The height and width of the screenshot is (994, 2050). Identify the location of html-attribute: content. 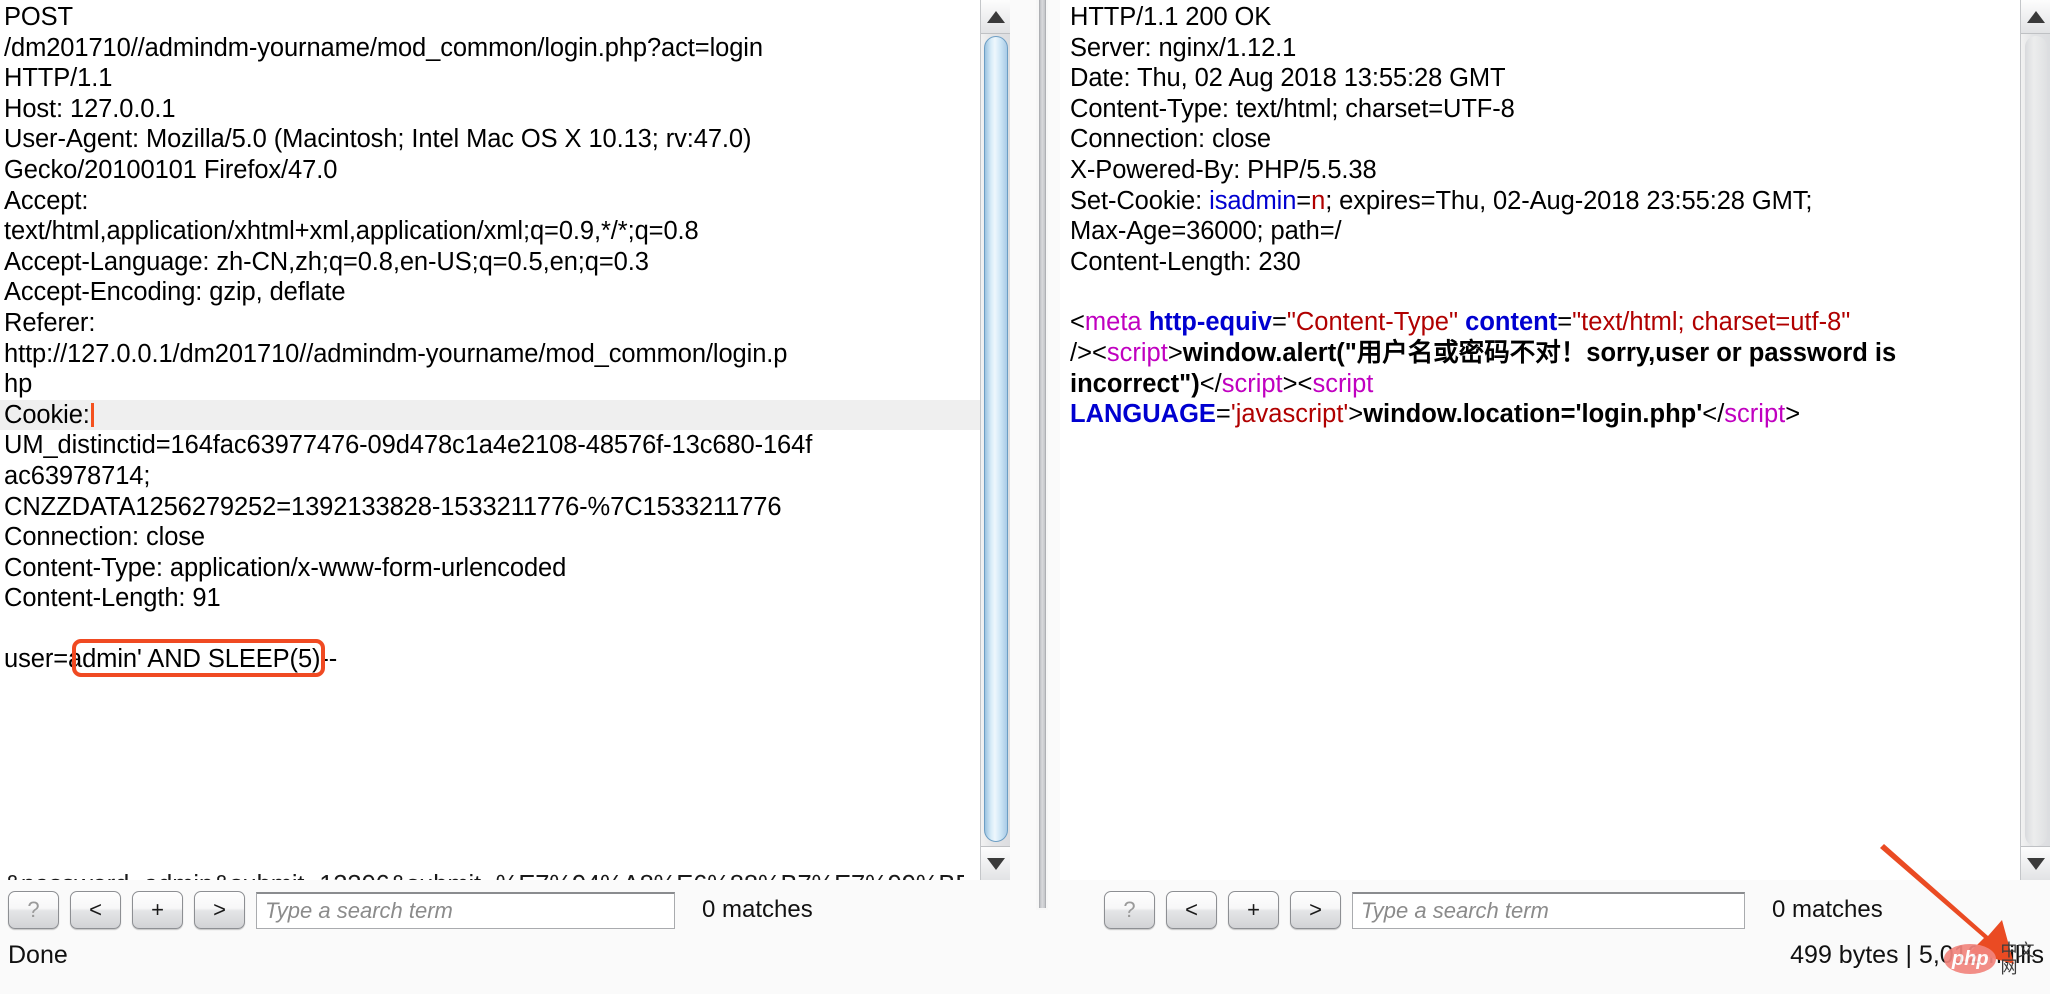
(1511, 322).